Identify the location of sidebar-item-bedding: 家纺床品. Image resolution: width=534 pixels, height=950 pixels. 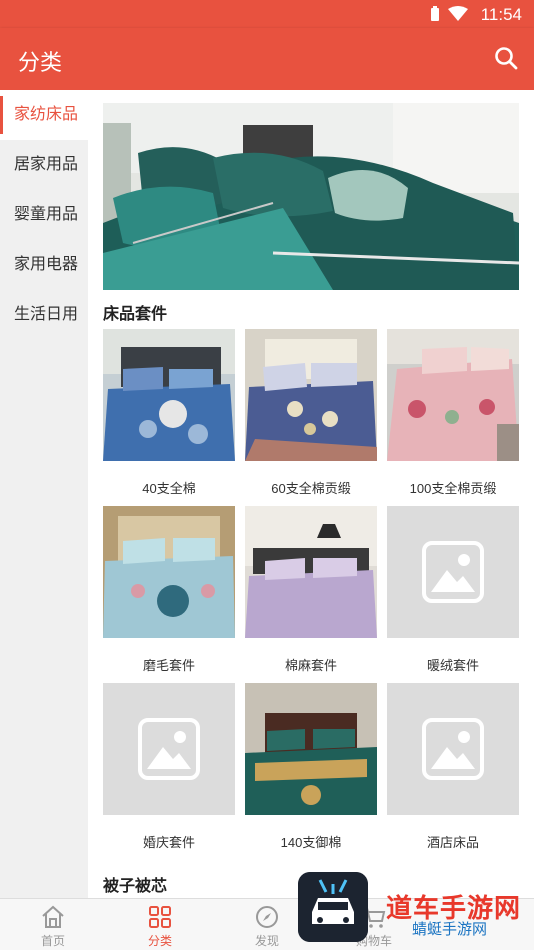
(44, 115).